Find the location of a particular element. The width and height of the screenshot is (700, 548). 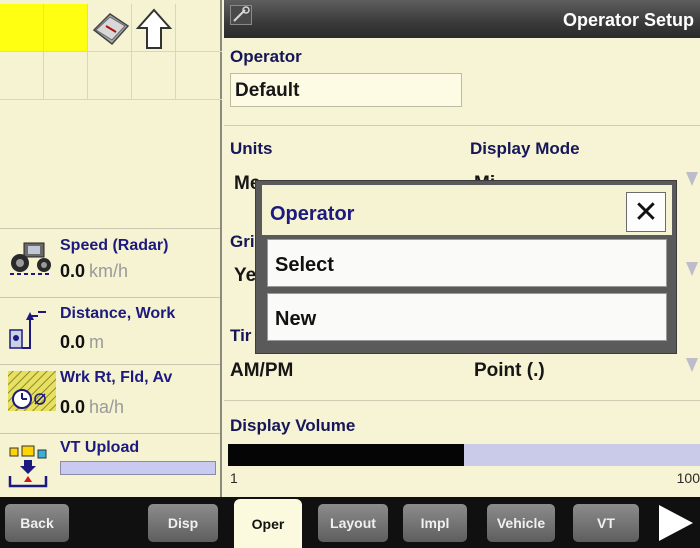

new-operator-button: New is located at coordinates (467, 317).